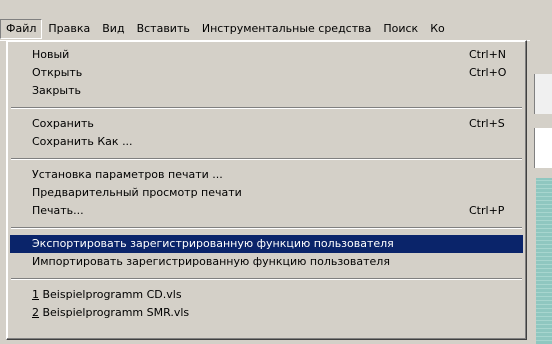 This screenshot has height=344, width=552. What do you see at coordinates (266, 313) in the screenshot?
I see `recent-file-2: 2 Beispielprogramm SMR.vls` at bounding box center [266, 313].